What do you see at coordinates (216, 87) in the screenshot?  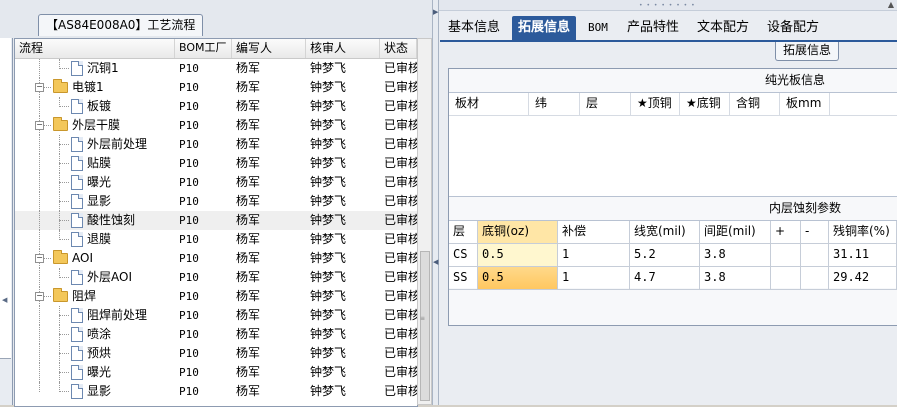 I see `tree-row: − 电镀1 P10 杨军 钟梦飞 已审核` at bounding box center [216, 87].